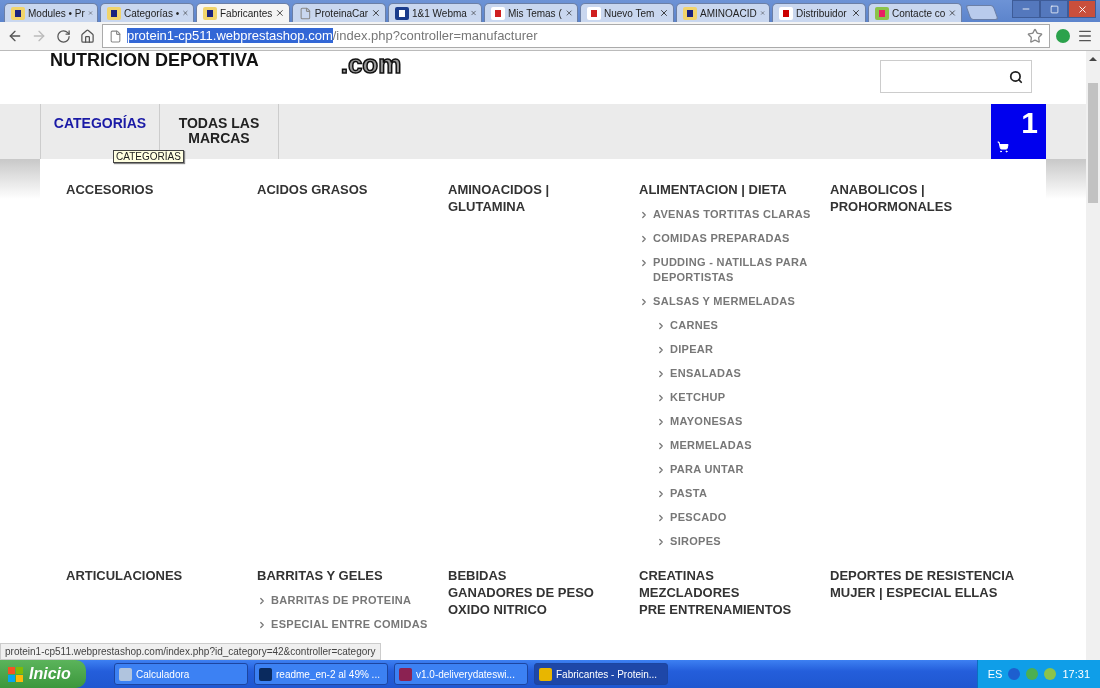  I want to click on cart-button: 1, so click(1018, 131).